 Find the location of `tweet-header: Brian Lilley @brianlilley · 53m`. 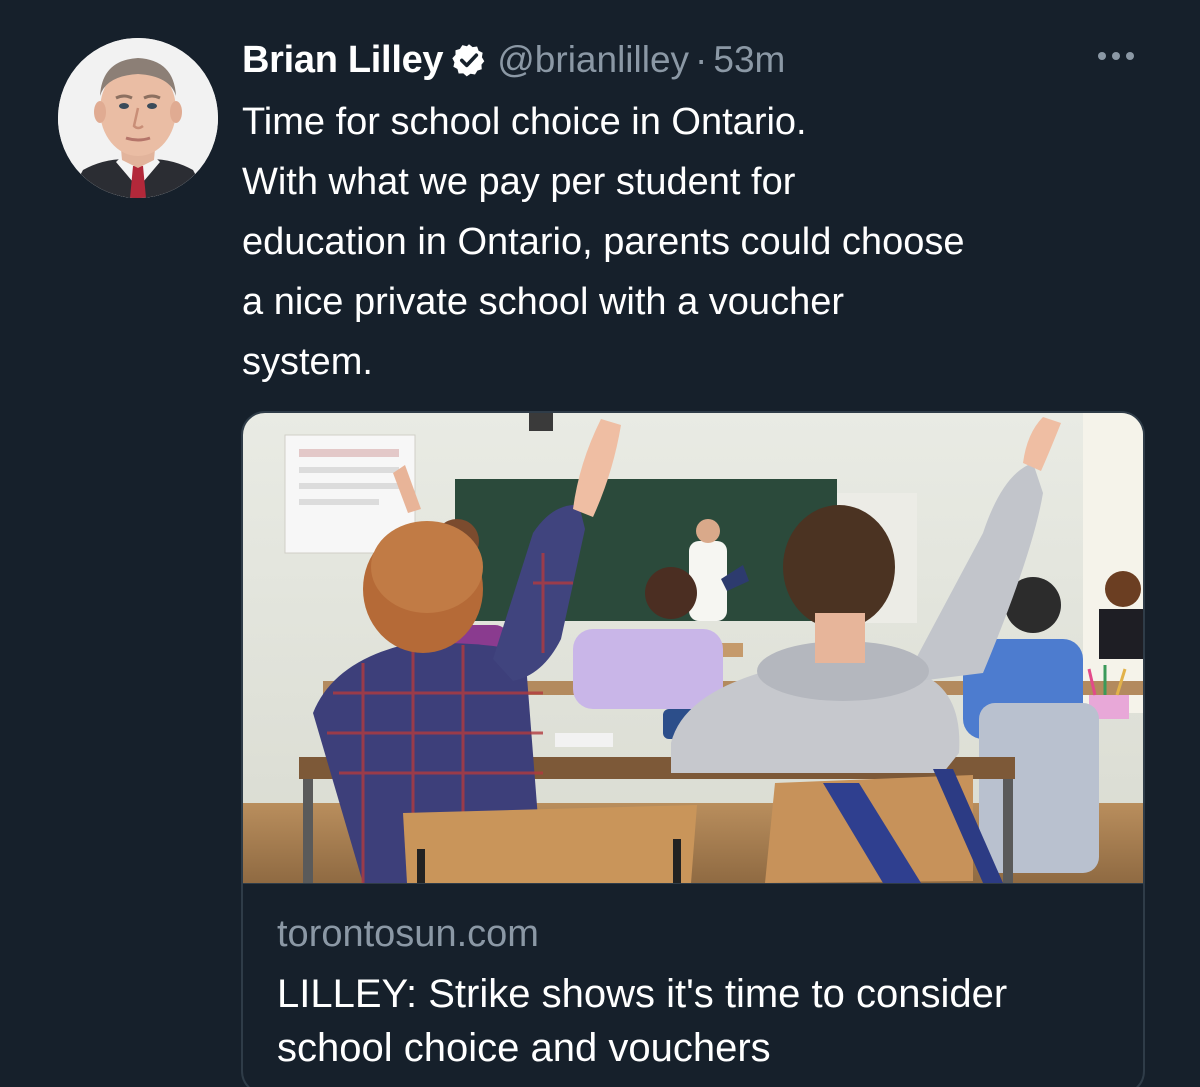

tweet-header: Brian Lilley @brianlilley · 53m is located at coordinates (513, 60).